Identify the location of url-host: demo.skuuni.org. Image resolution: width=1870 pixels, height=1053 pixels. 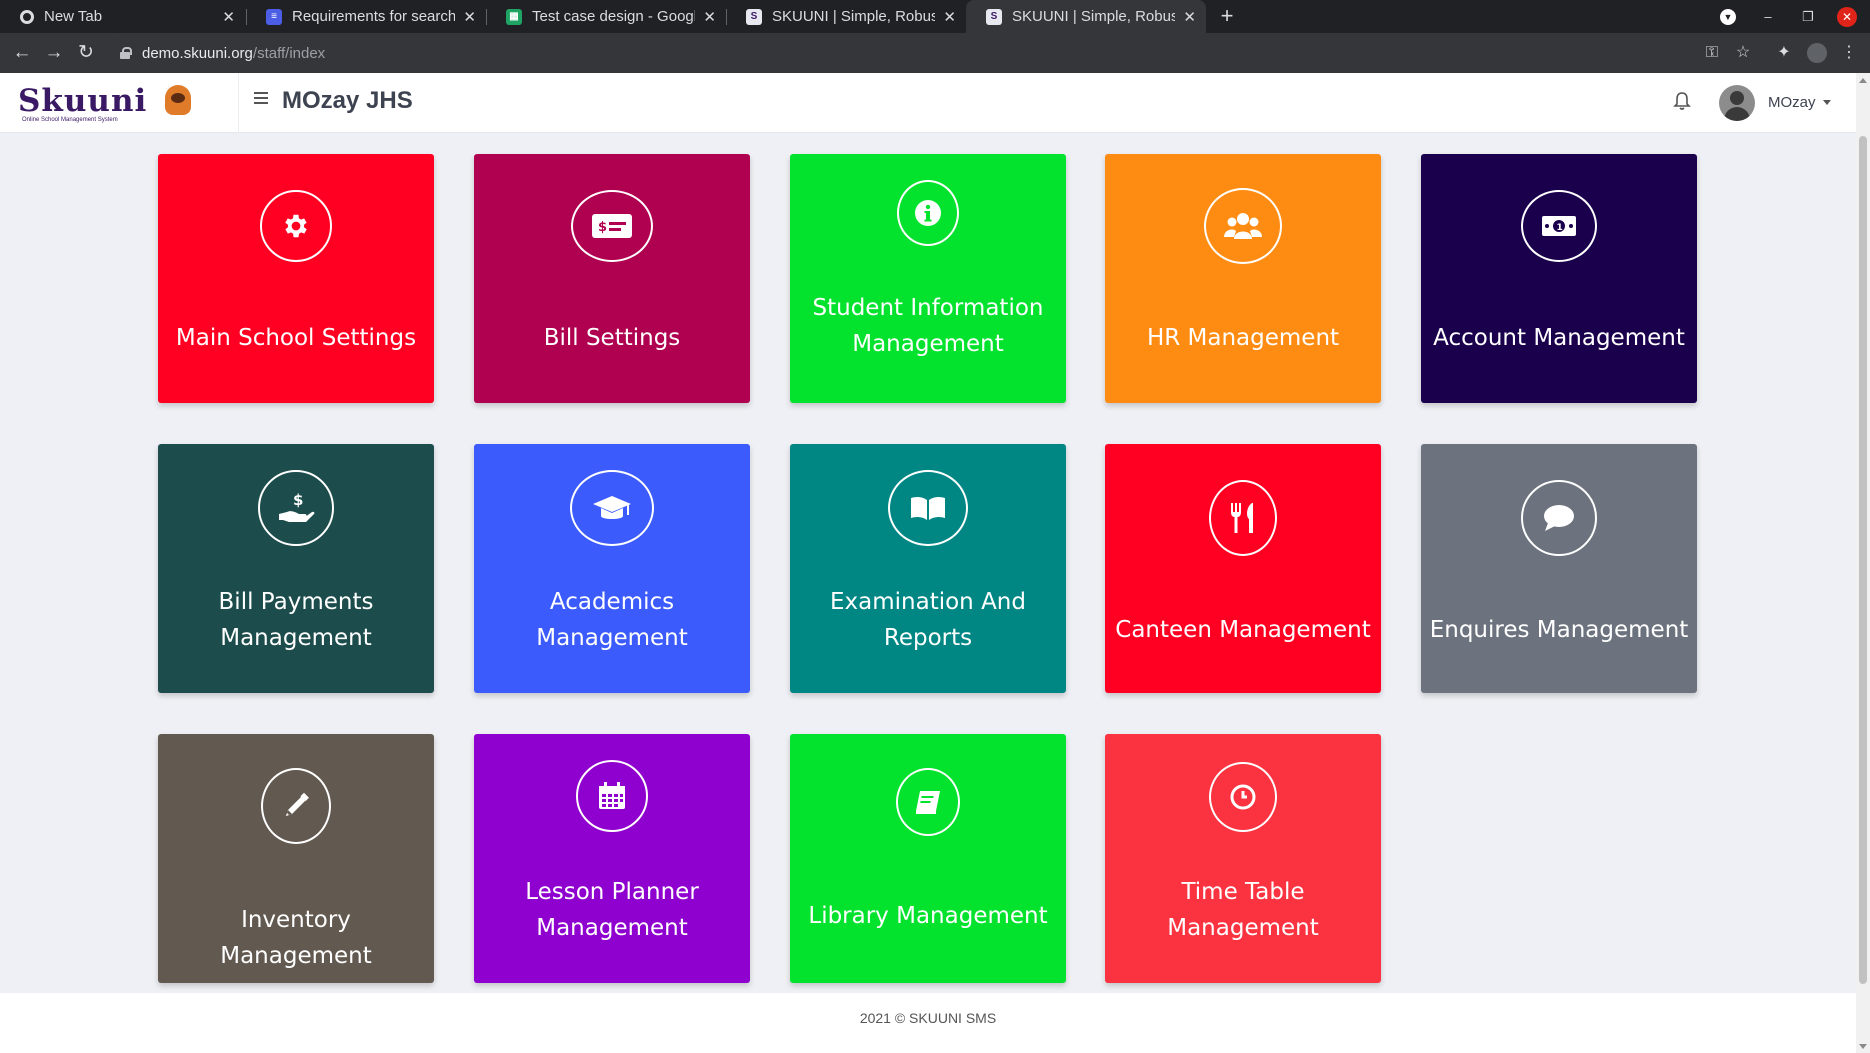
(197, 53).